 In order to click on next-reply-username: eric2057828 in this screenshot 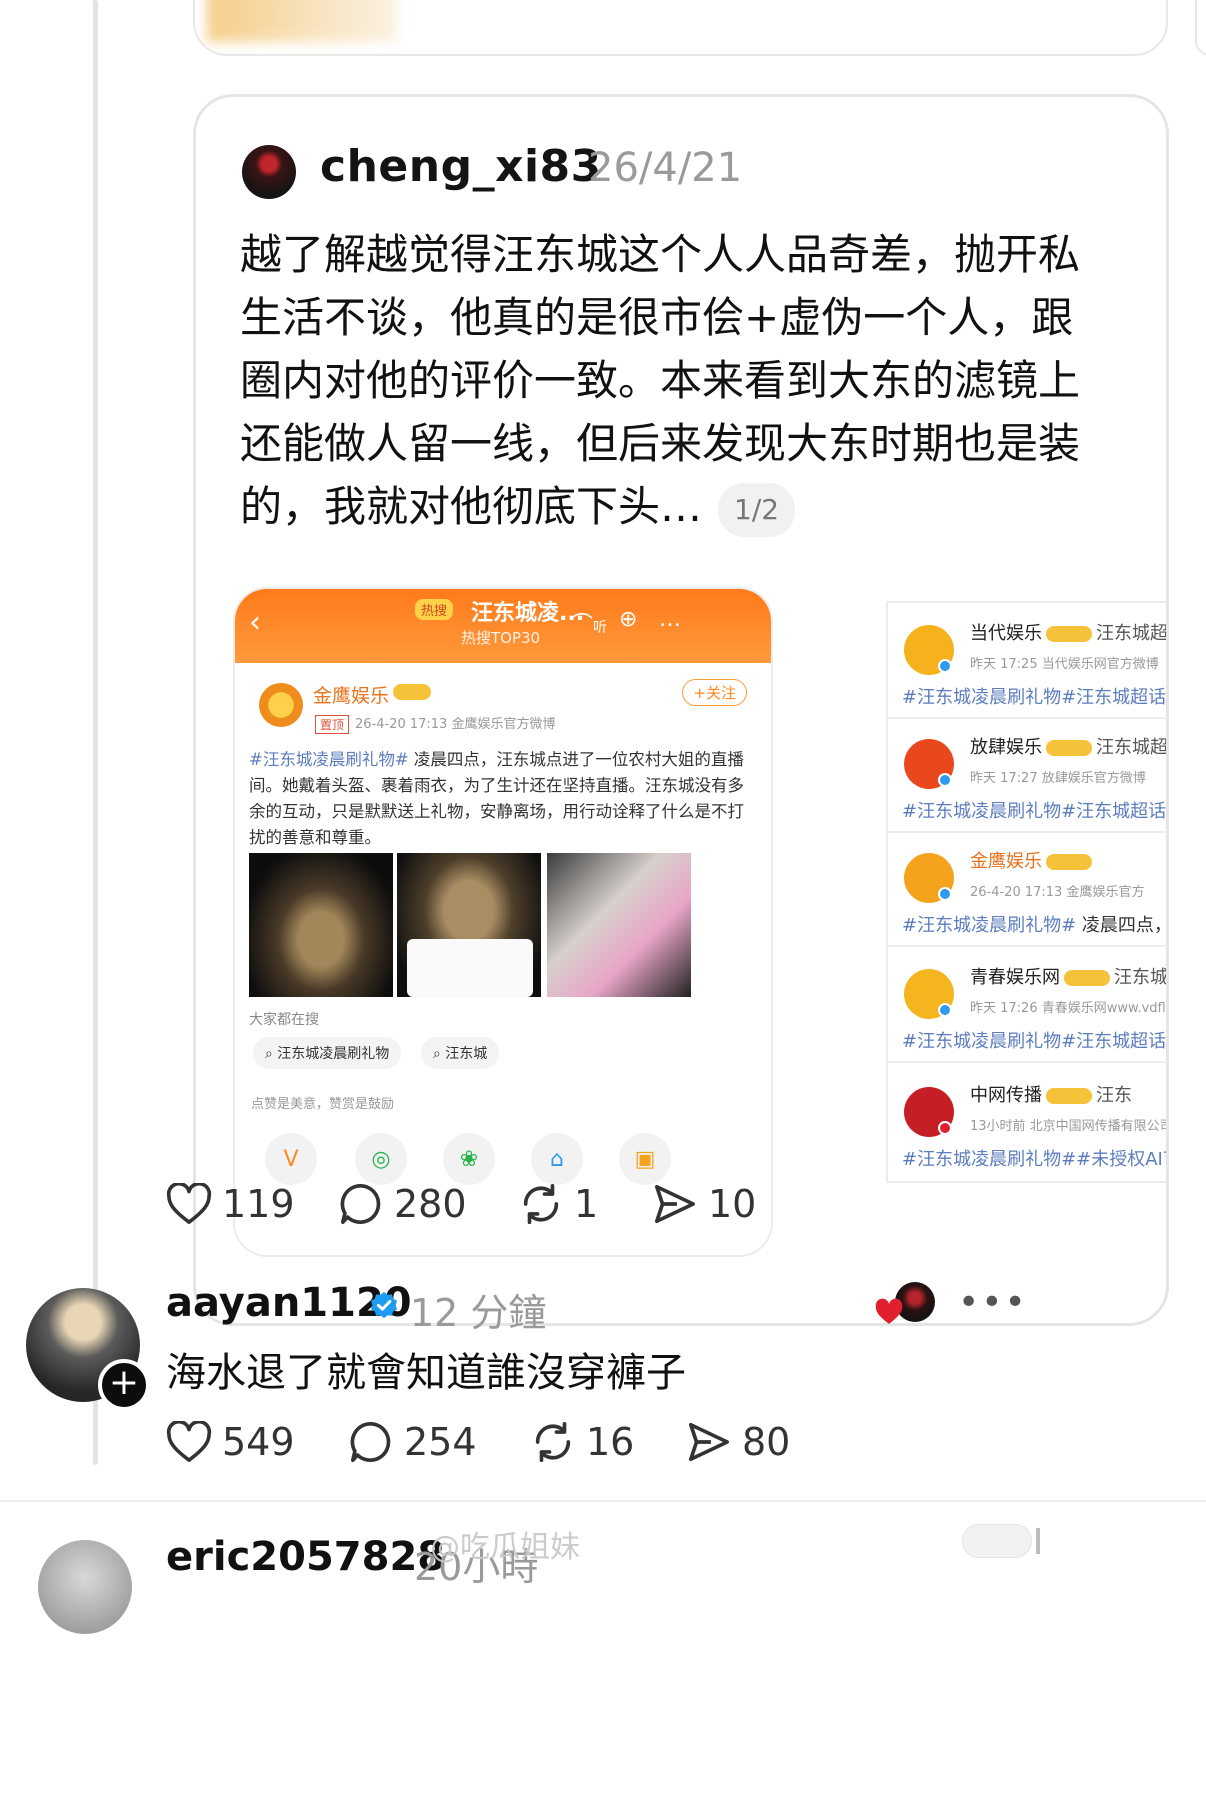, I will do `click(305, 1557)`.